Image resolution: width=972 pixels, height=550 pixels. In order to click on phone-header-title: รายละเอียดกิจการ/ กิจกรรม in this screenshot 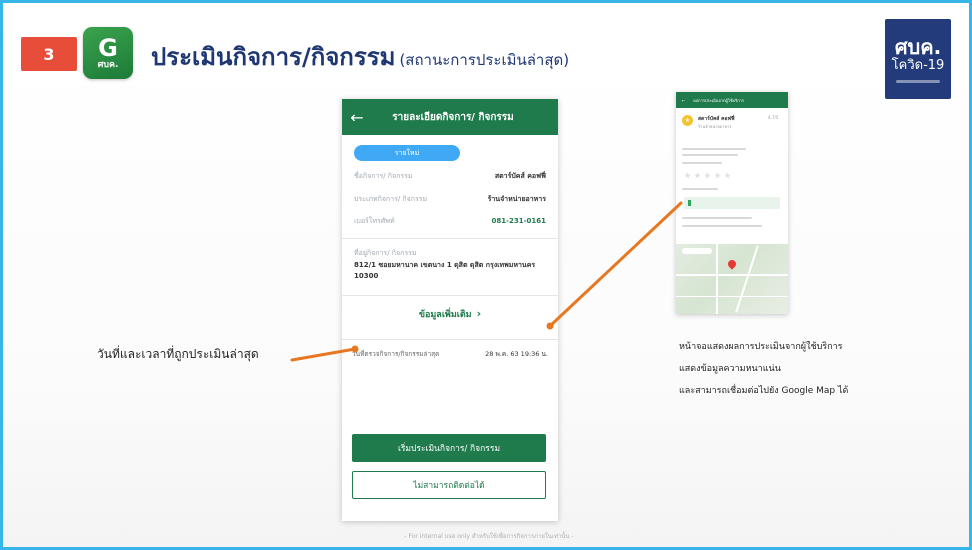, I will do `click(453, 117)`.